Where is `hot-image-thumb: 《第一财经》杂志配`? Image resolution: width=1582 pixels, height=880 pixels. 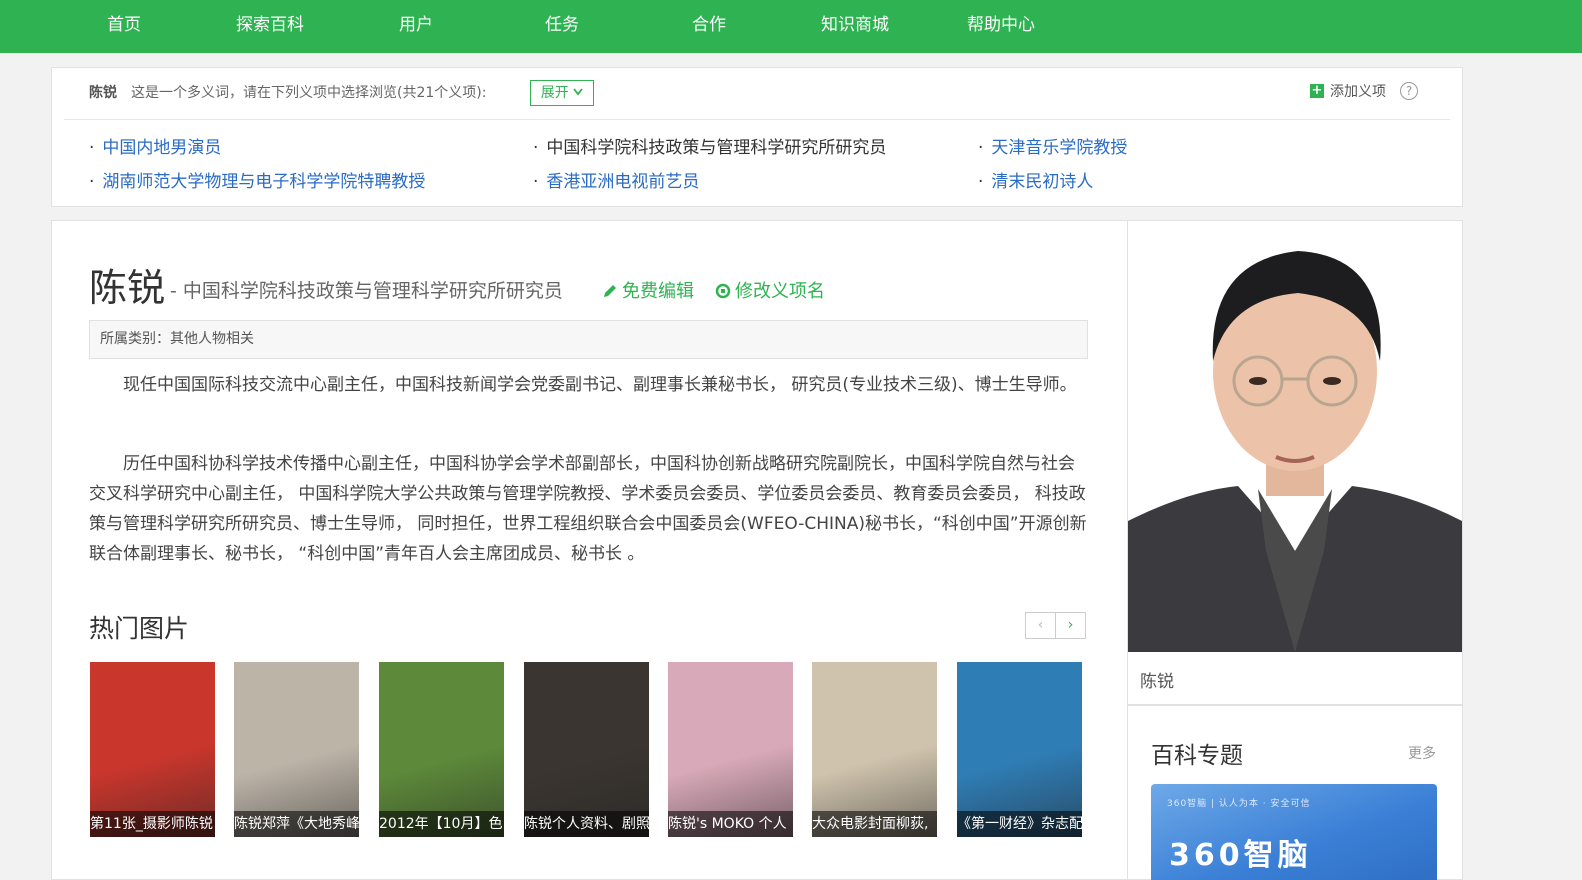
hot-image-thumb: 《第一财经》杂志配 is located at coordinates (1019, 749).